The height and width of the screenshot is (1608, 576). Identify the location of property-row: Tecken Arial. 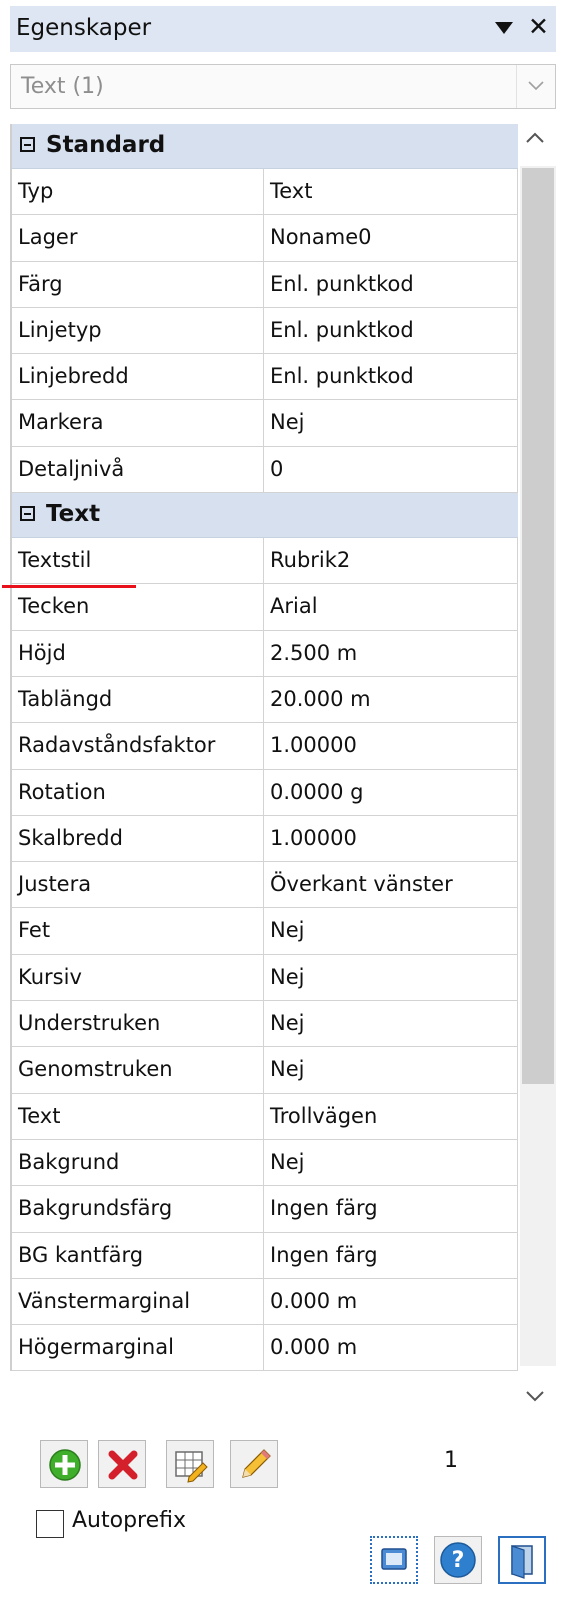
(265, 607).